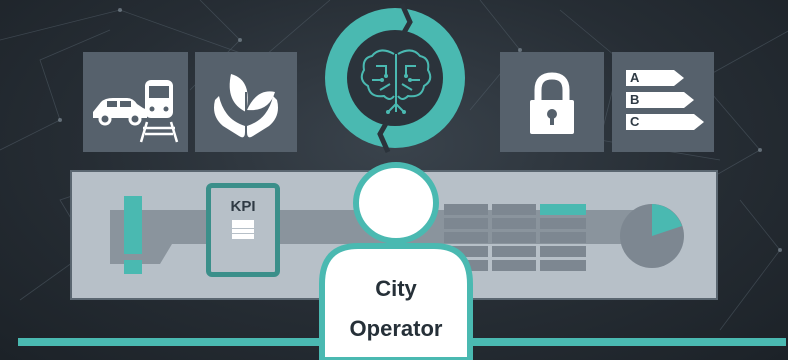 The width and height of the screenshot is (788, 360). I want to click on energy-label-icon, so click(665, 100).